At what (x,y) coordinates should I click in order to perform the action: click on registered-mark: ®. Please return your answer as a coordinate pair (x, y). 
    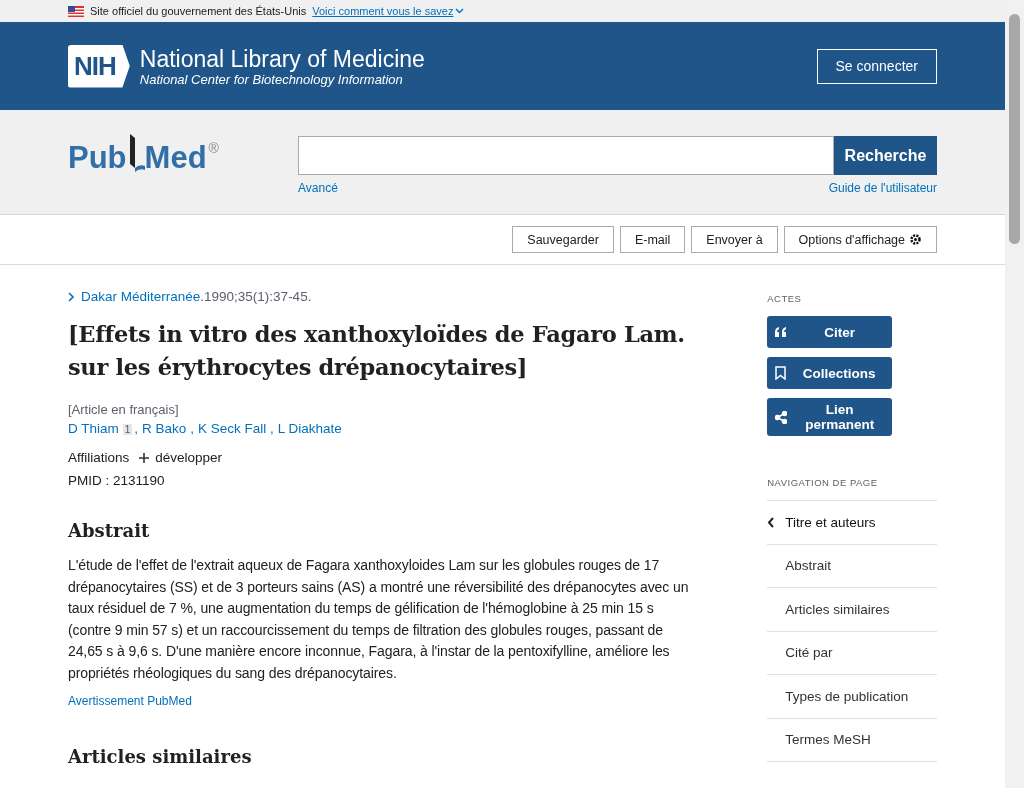
    Looking at the image, I should click on (213, 148).